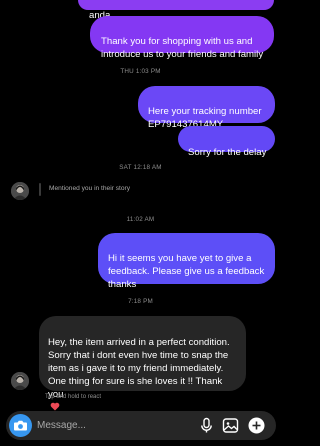 This screenshot has height=446, width=320. I want to click on plus-icon, so click(256, 425).